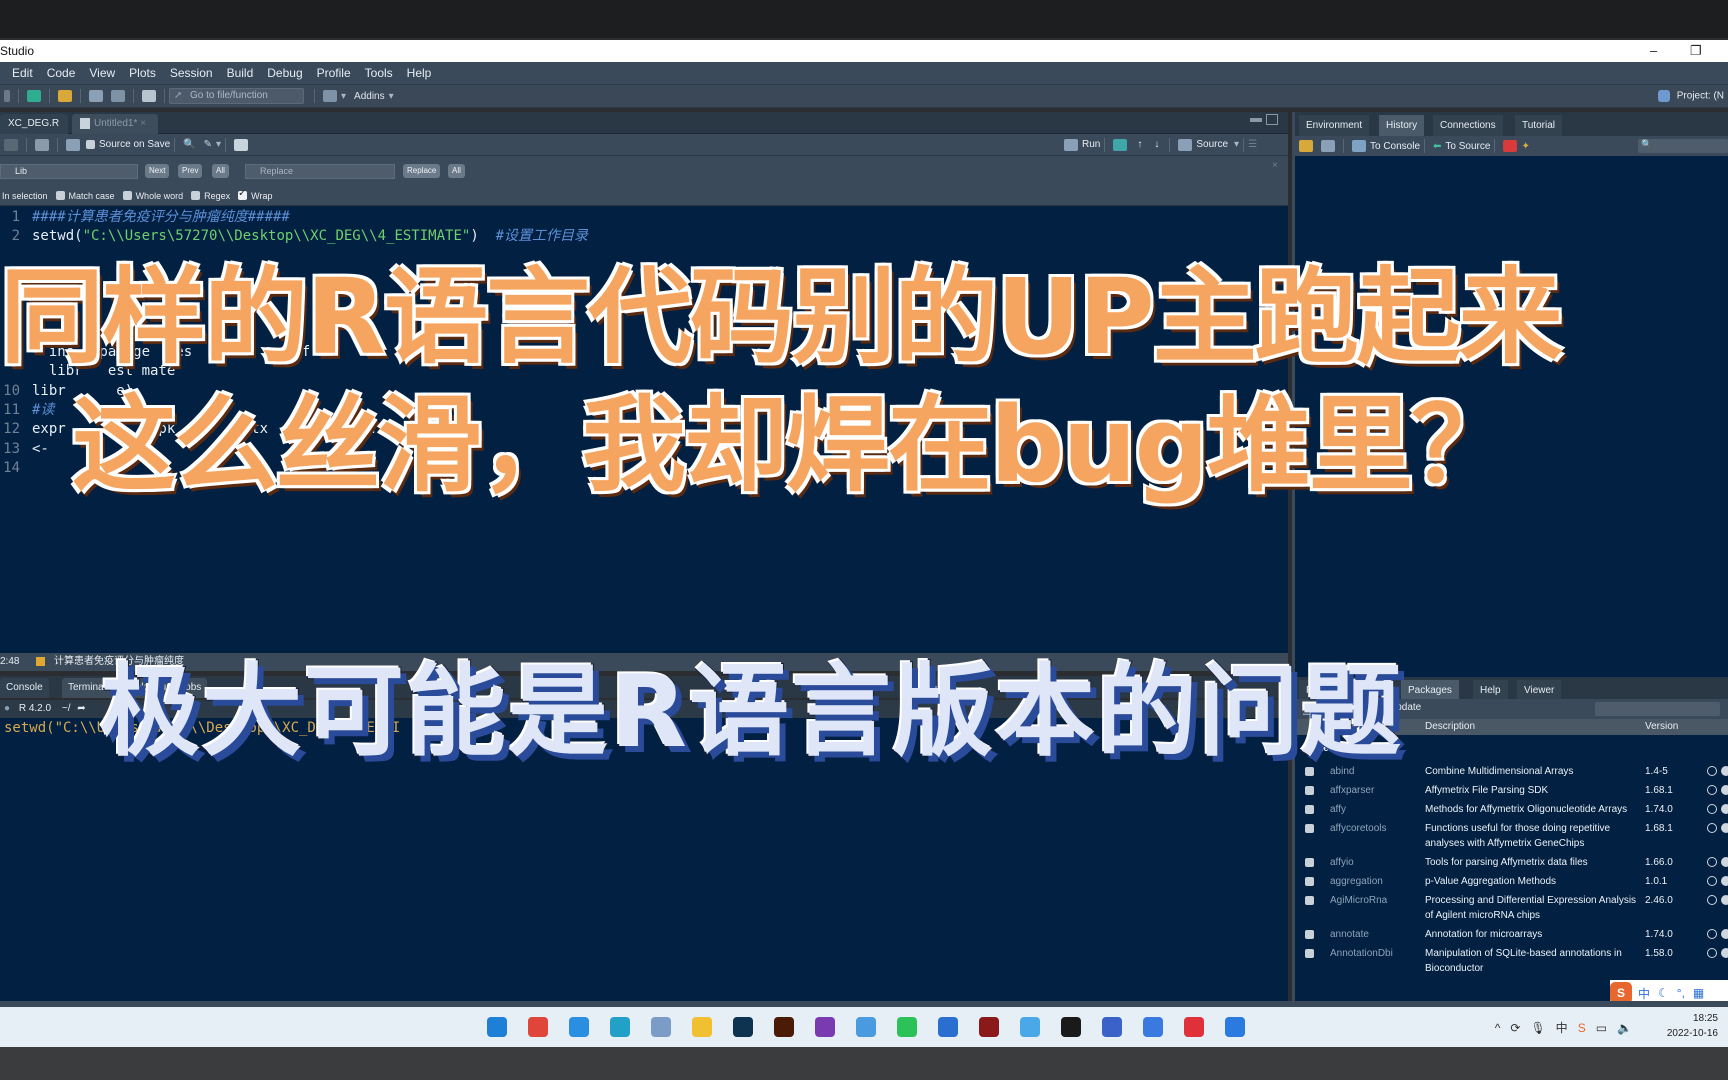 The height and width of the screenshot is (1080, 1728). Describe the element at coordinates (22, 73) in the screenshot. I see `menu-edit: Edit` at that location.